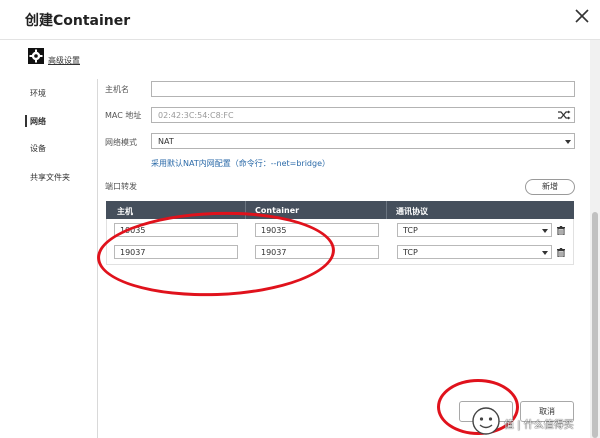 This screenshot has height=438, width=600. What do you see at coordinates (166, 141) in the screenshot?
I see `network-mode-value: NAT` at bounding box center [166, 141].